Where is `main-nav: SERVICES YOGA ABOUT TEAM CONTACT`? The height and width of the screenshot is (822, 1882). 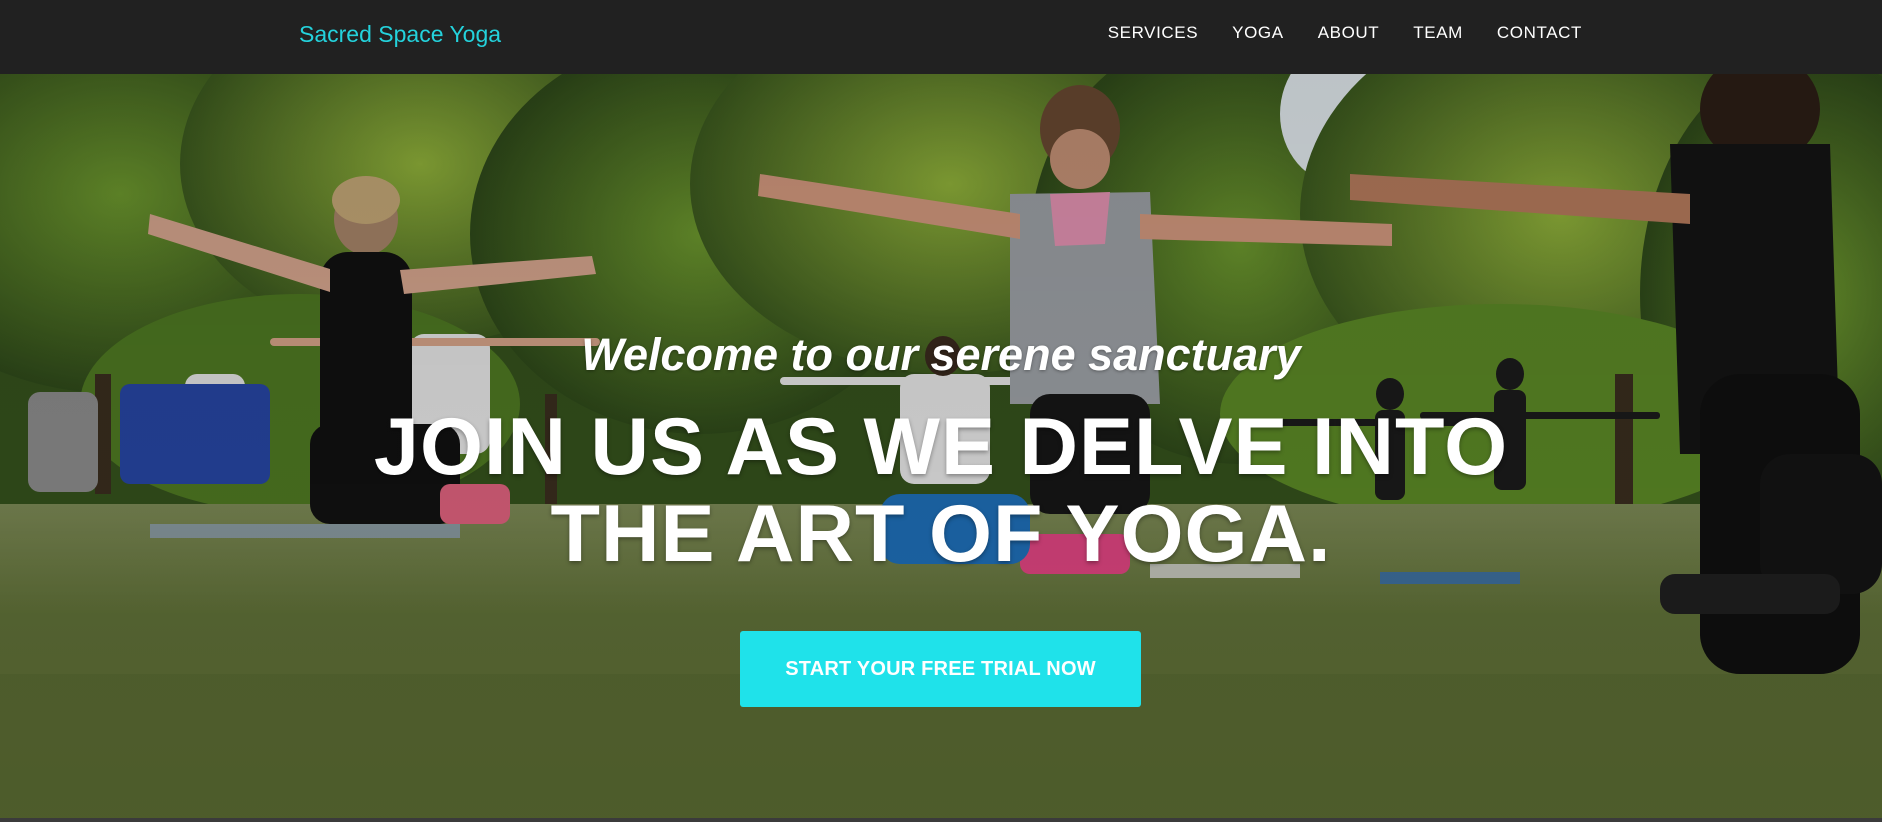 main-nav: SERVICES YOGA ABOUT TEAM CONTACT is located at coordinates (1345, 33).